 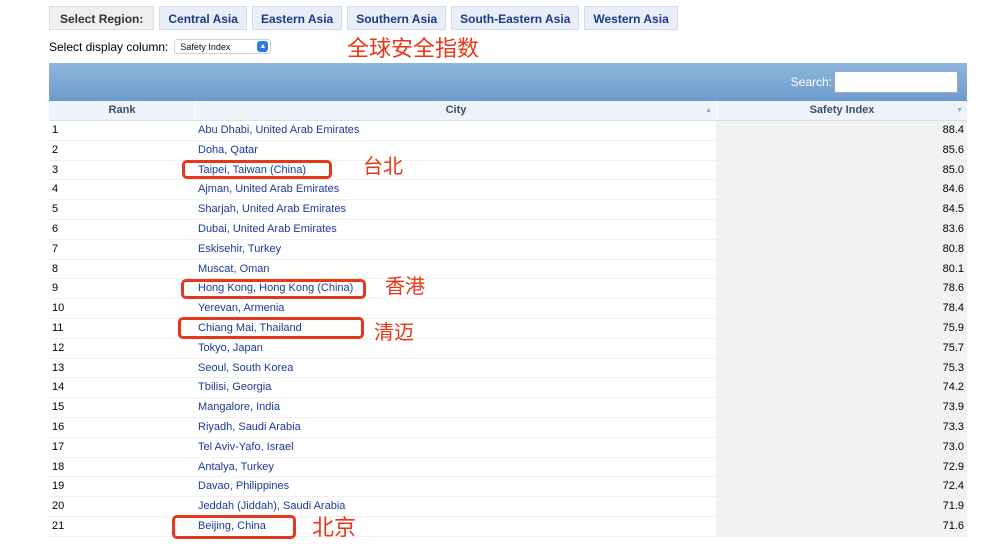 I want to click on region-button-south-eastern-asia: South-Eastern Asia, so click(x=515, y=18).